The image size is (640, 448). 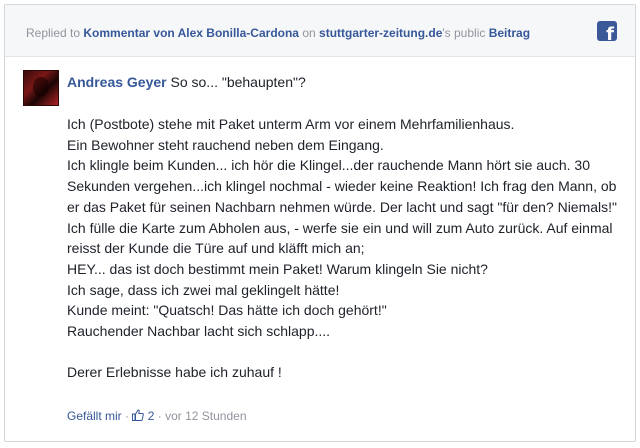 I want to click on like-count: 2, so click(x=151, y=416).